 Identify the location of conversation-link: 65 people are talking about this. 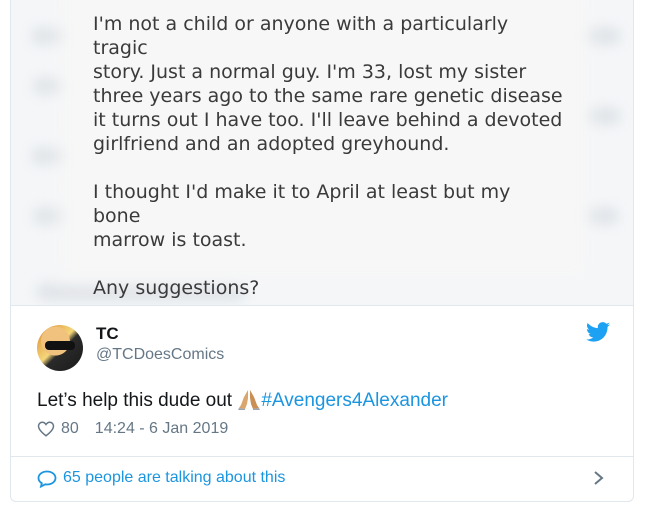
(174, 478).